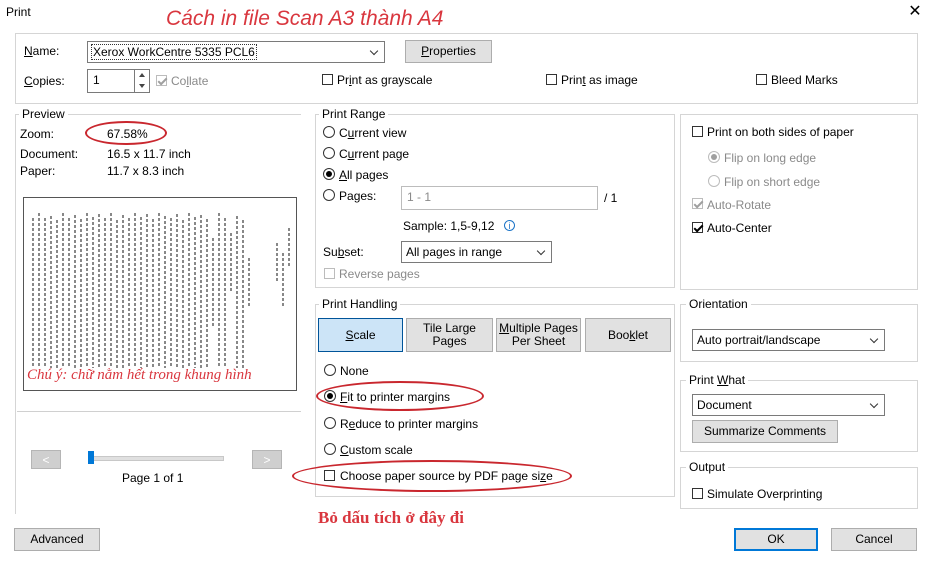 This screenshot has width=930, height=563. I want to click on all-pages-label: All pages, so click(364, 175).